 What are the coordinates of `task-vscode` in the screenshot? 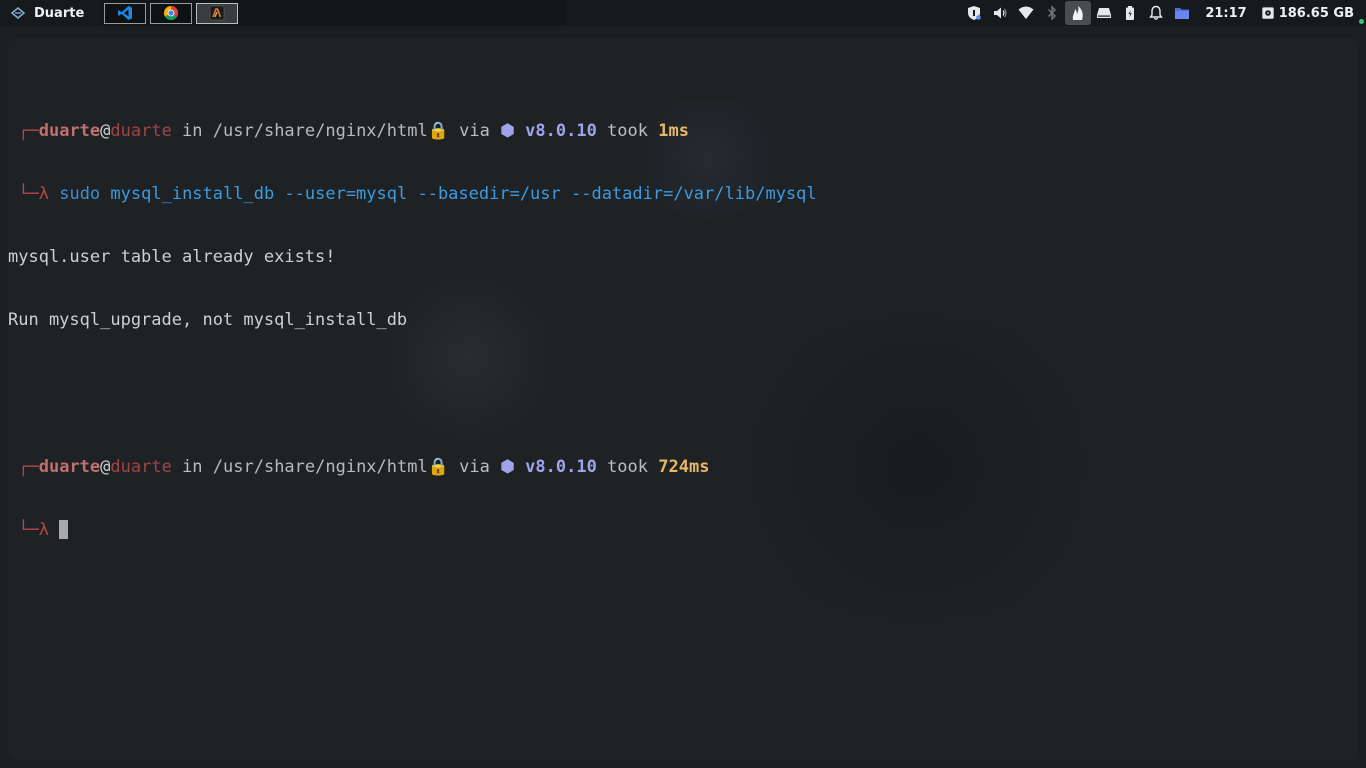 It's located at (125, 13).